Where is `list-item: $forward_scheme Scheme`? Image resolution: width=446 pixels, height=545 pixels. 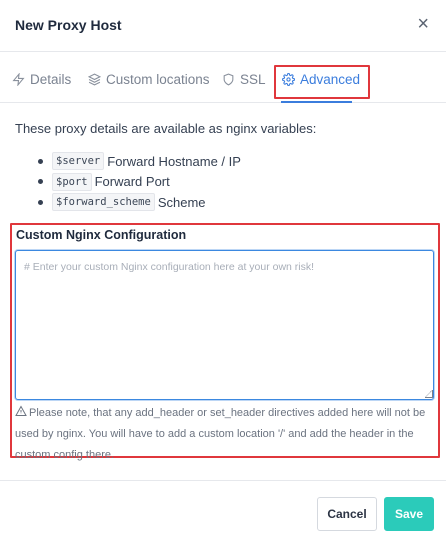 list-item: $forward_scheme Scheme is located at coordinates (139, 202).